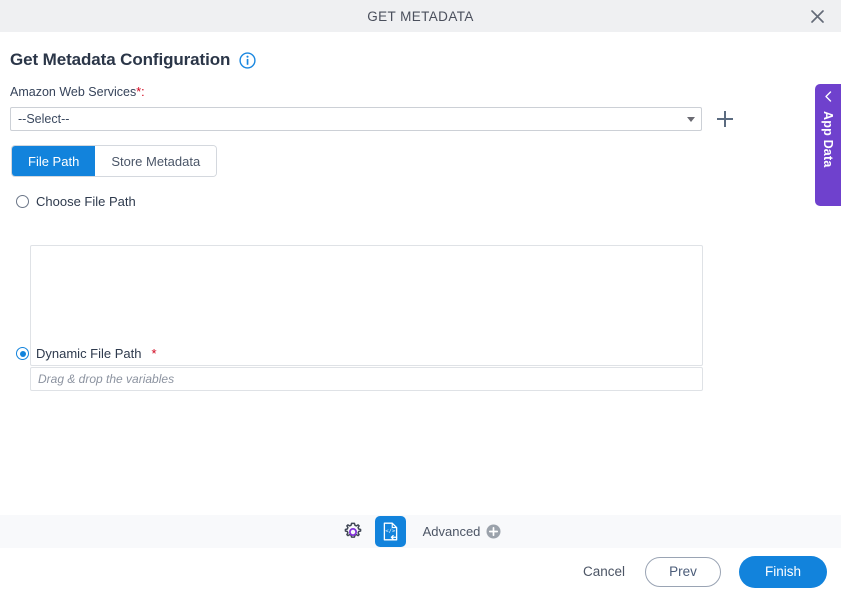 This screenshot has width=841, height=595. I want to click on close-button, so click(817, 16).